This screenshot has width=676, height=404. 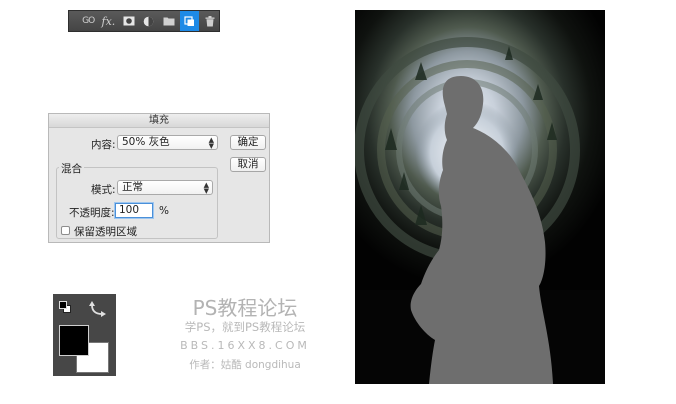 I want to click on default-colors-icon, so click(x=66, y=308).